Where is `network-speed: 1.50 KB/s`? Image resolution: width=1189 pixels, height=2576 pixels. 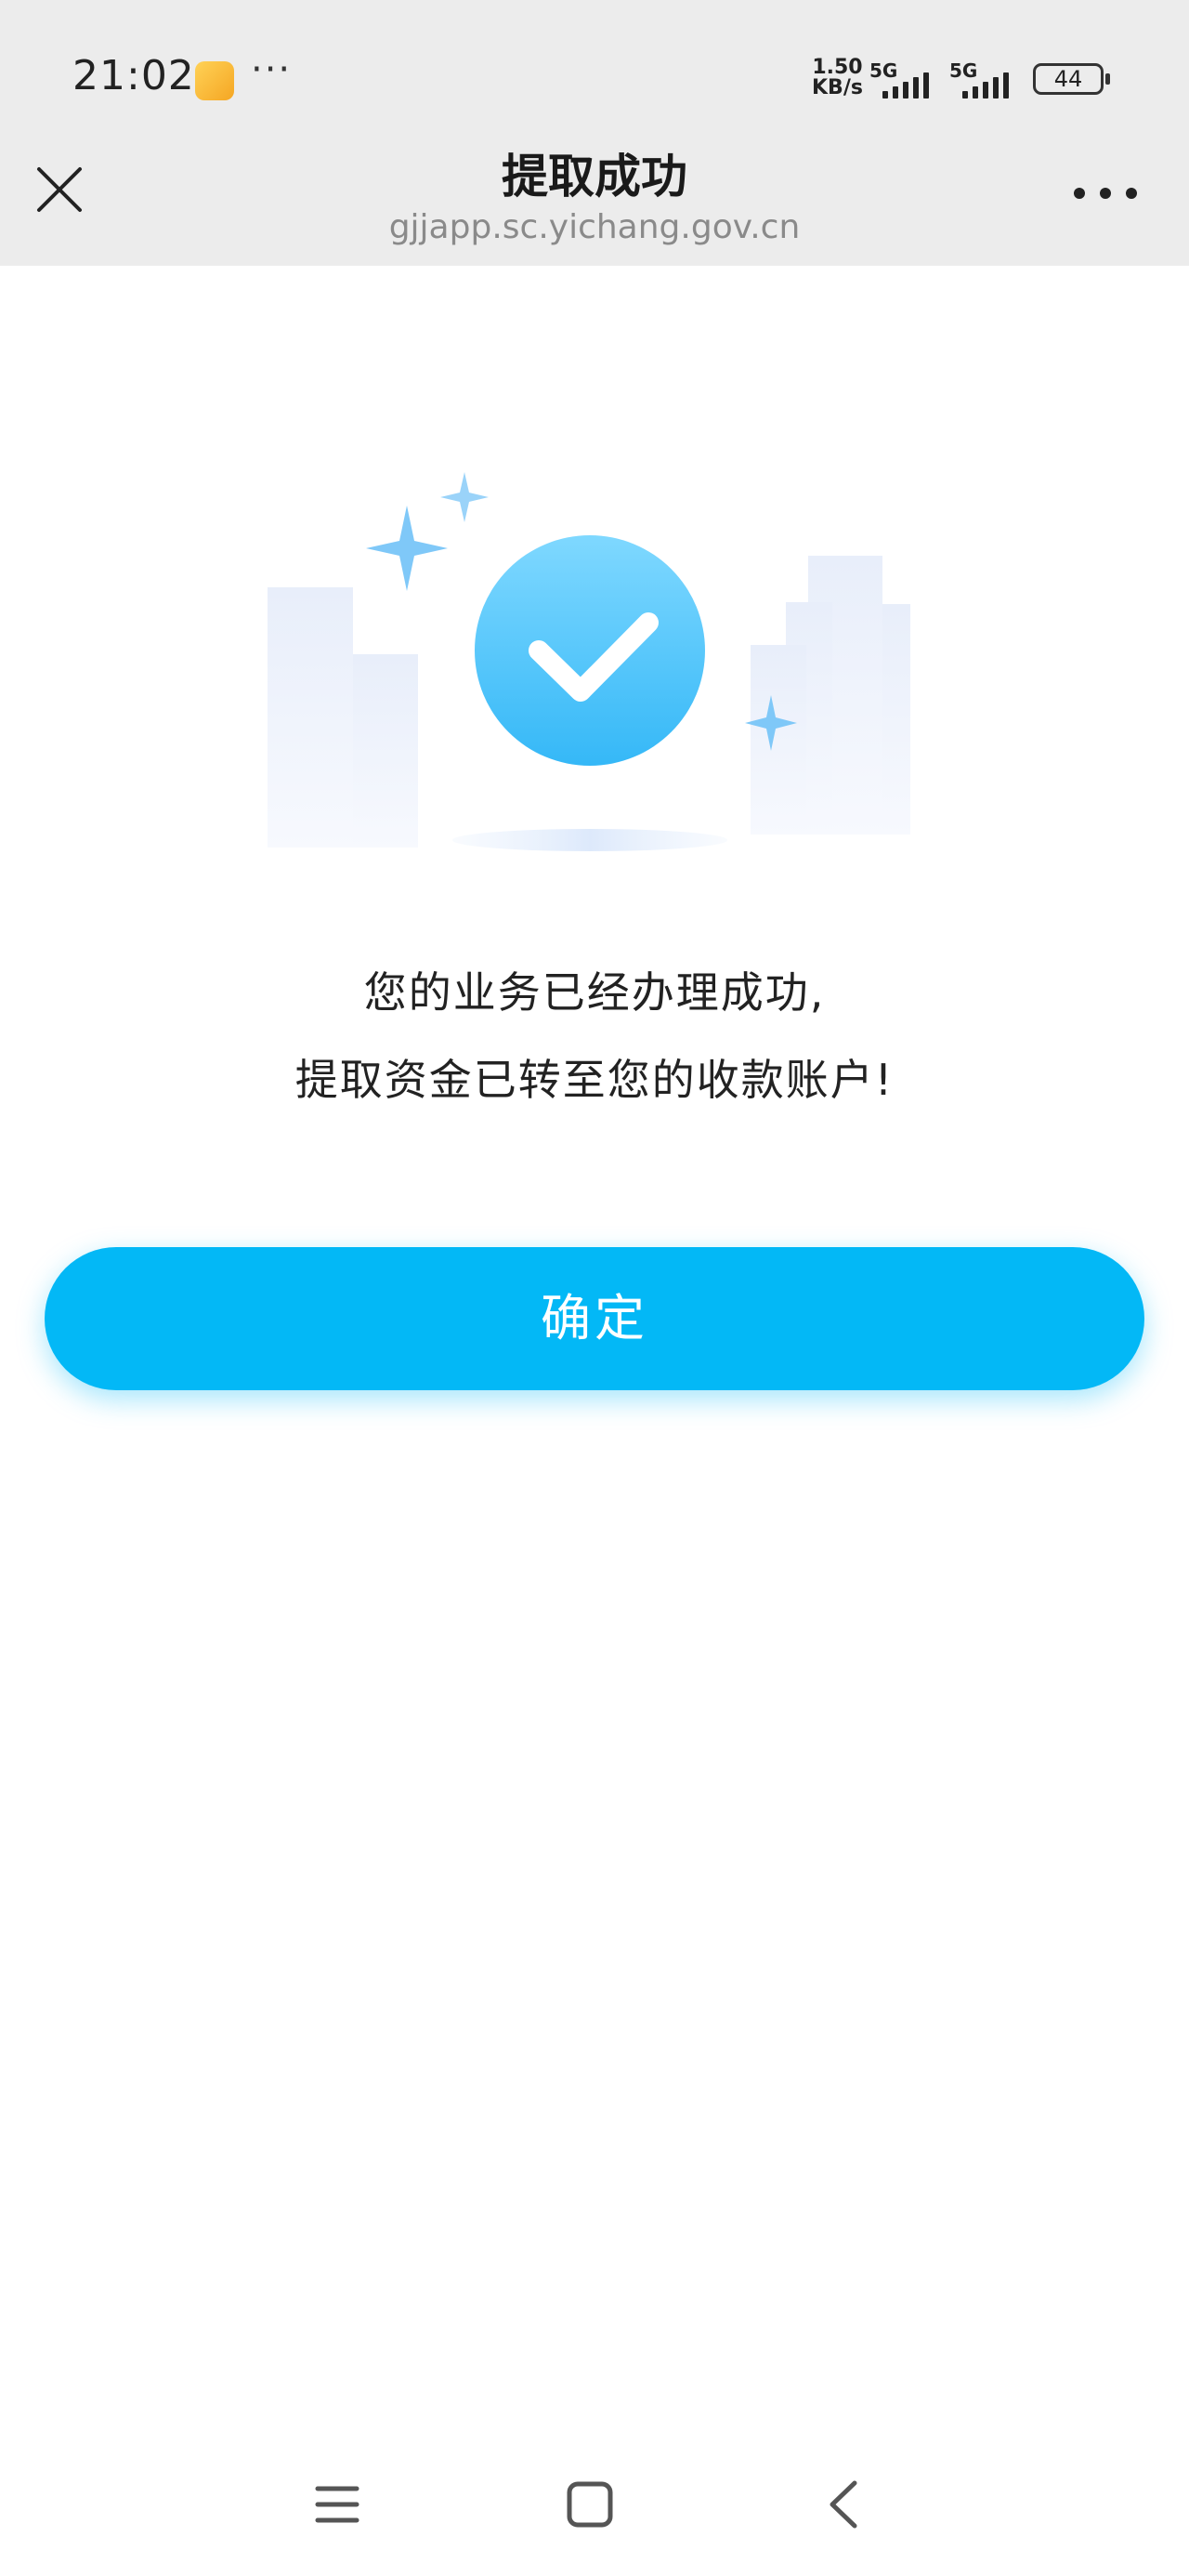 network-speed: 1.50 KB/s is located at coordinates (837, 78).